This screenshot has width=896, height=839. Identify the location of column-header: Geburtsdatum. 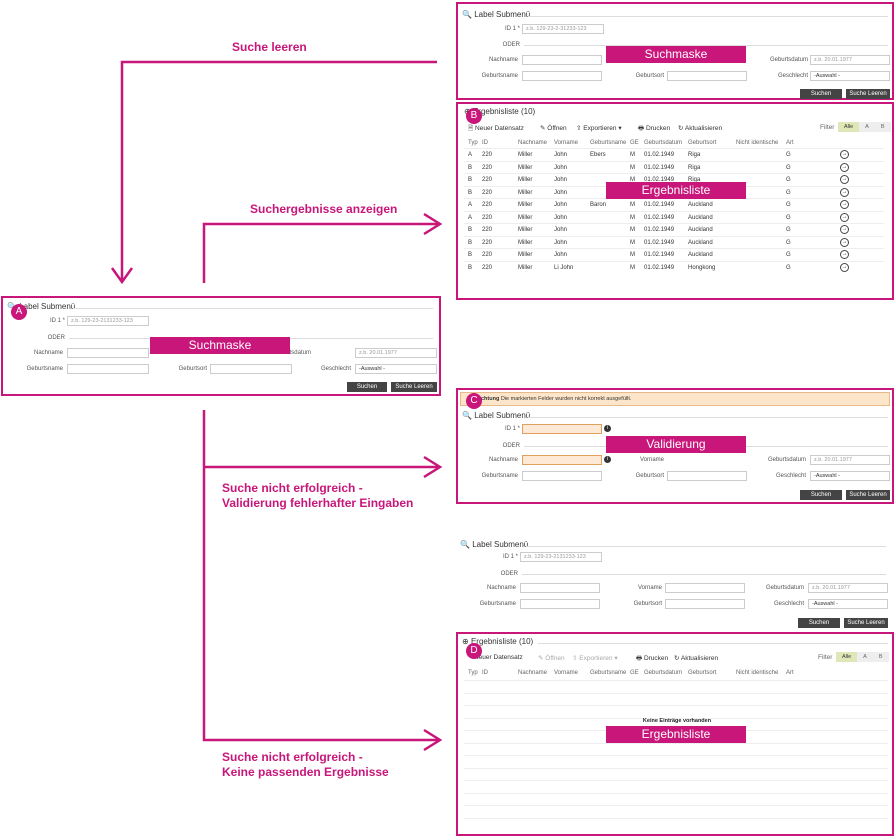
(663, 673).